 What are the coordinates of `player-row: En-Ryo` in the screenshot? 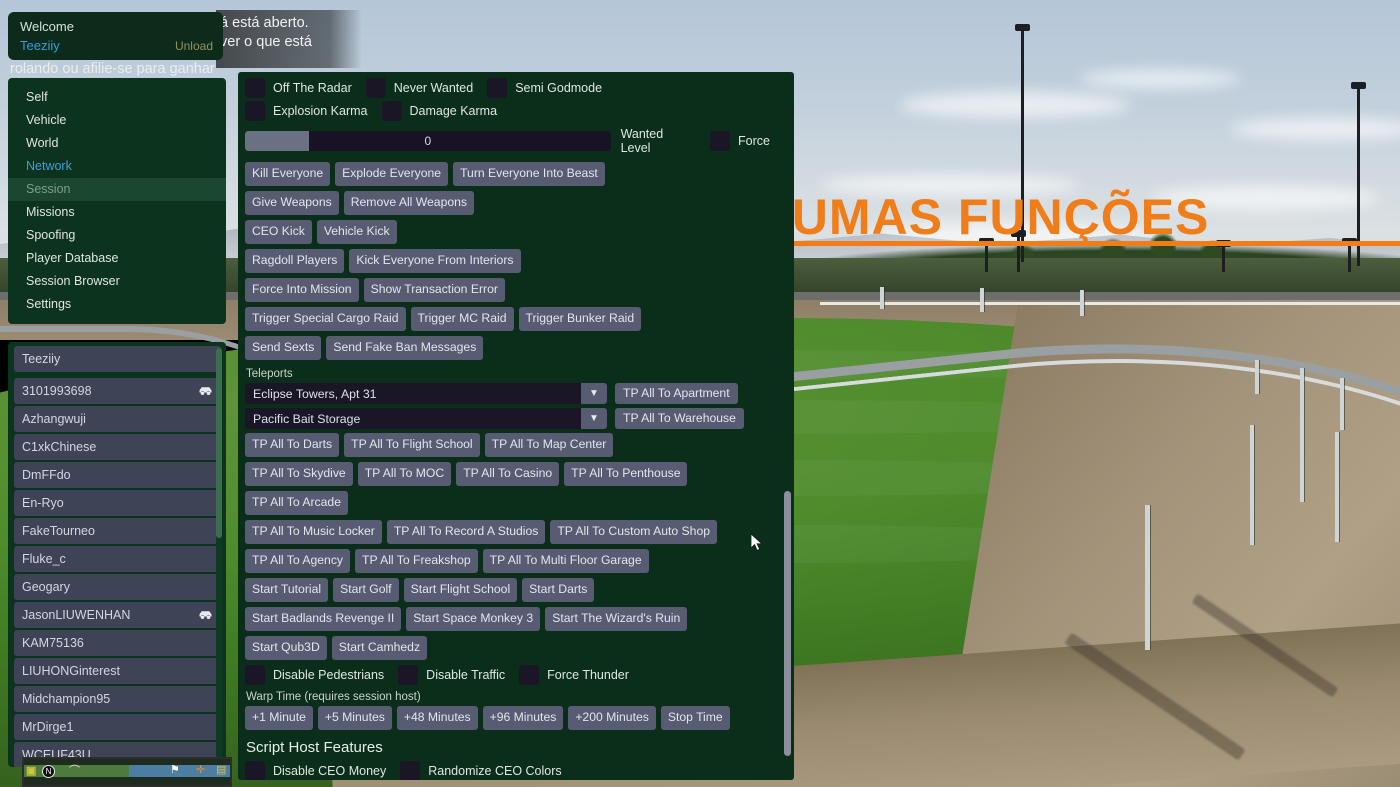 It's located at (117, 503).